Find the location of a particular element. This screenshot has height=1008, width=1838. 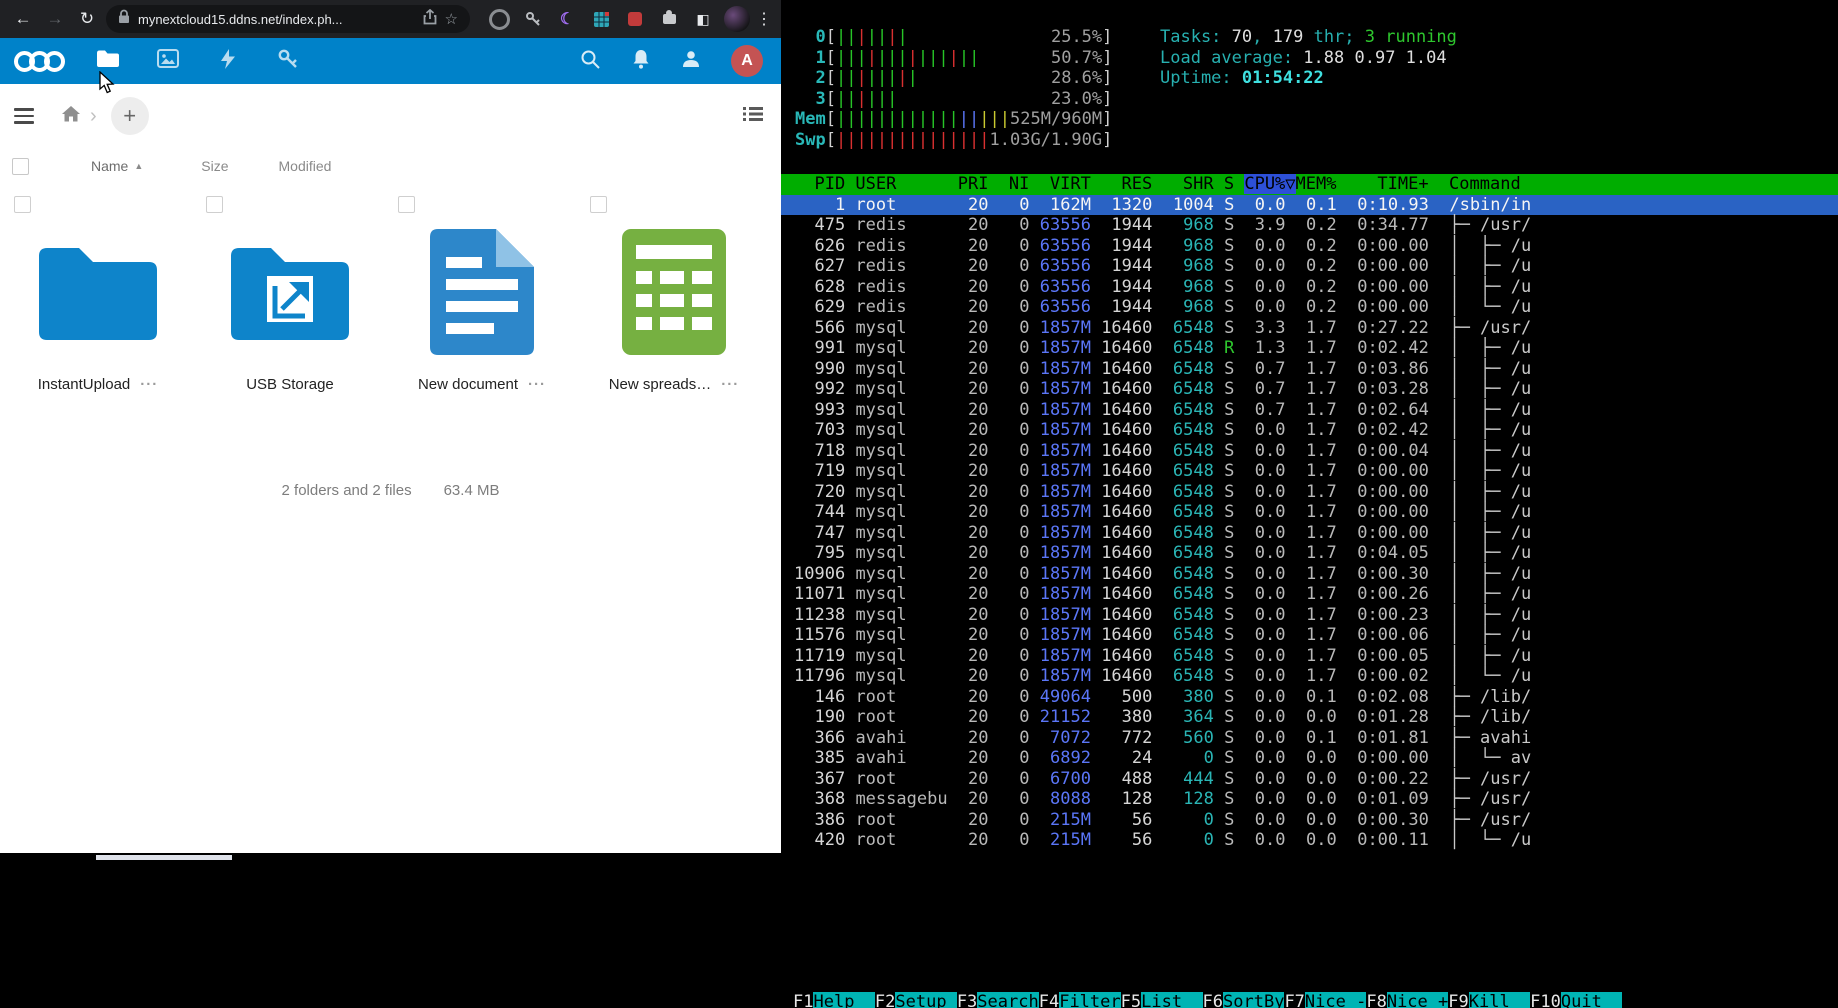

address-bar: mynextcloud15.ddns.net/index.ph... ☆ is located at coordinates (288, 19).